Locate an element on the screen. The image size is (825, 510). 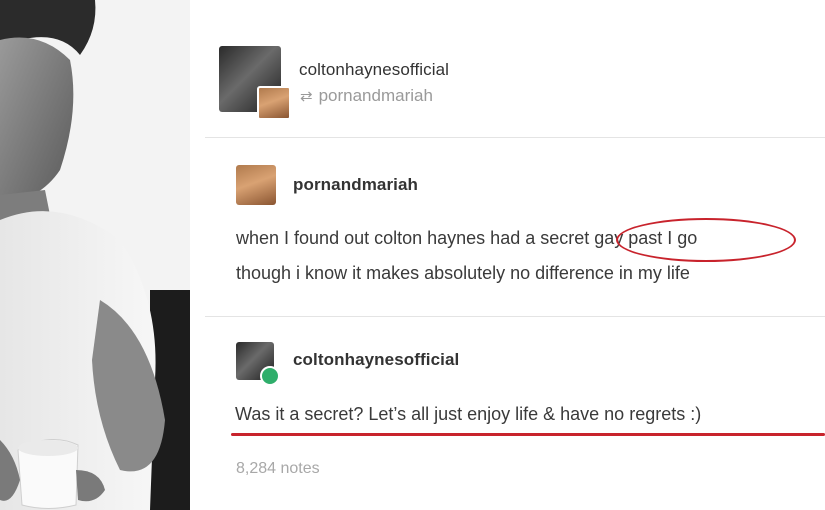
trail-divider is located at coordinates (515, 316).